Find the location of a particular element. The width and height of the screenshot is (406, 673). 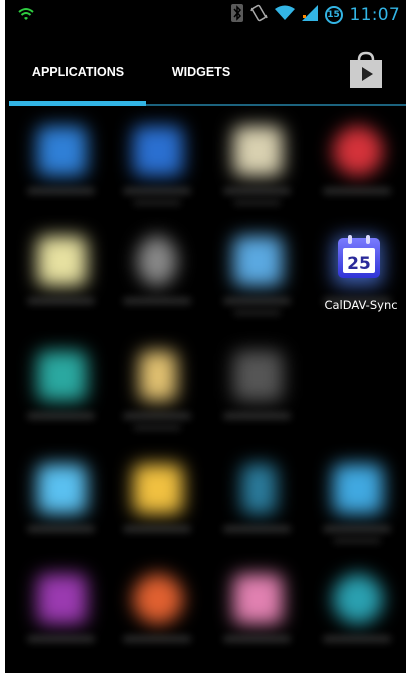

wifi-notification-icon is located at coordinates (26, 16).